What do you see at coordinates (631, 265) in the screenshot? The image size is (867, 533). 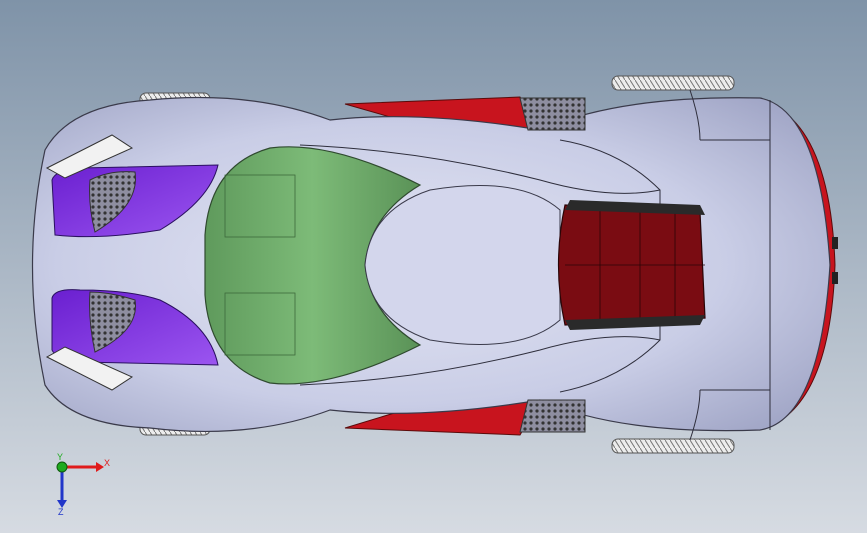 I see `engine-cover` at bounding box center [631, 265].